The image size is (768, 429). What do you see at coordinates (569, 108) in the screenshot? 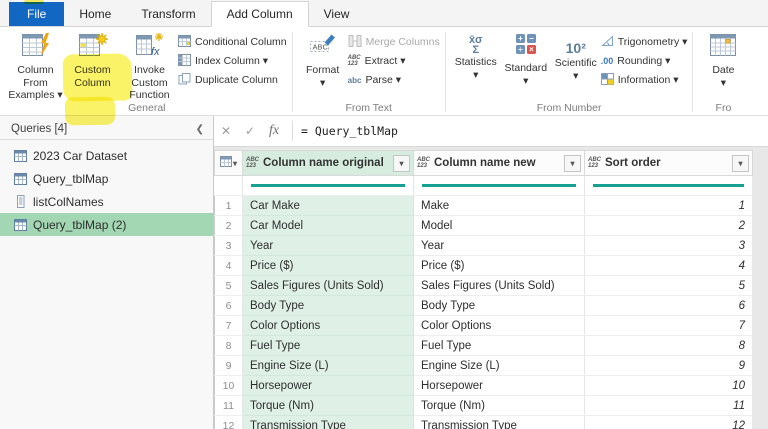
I see `group-label-from-number: From Number` at bounding box center [569, 108].